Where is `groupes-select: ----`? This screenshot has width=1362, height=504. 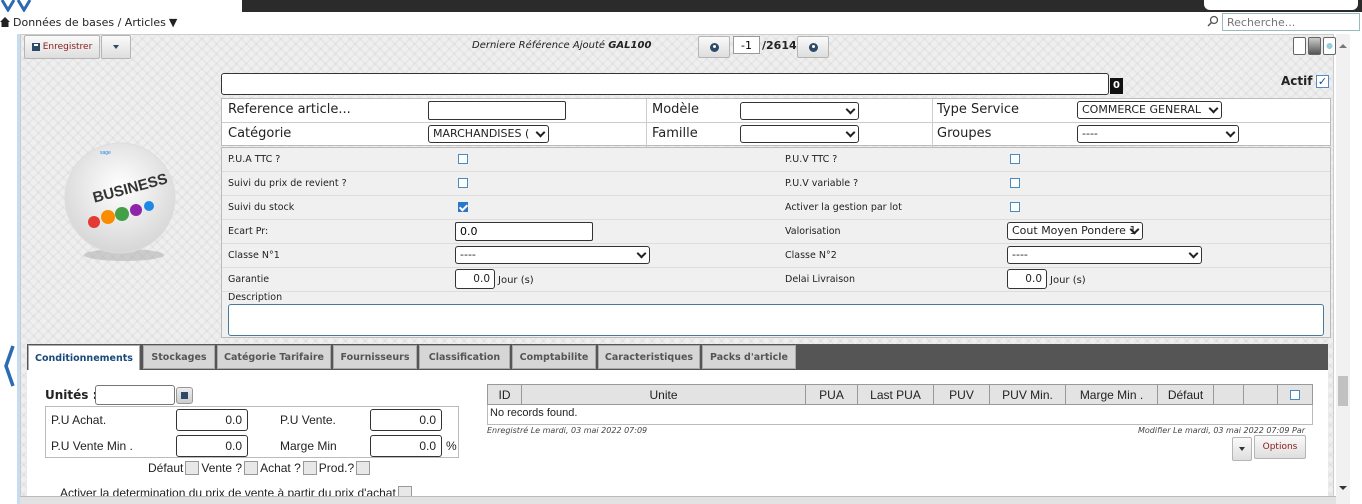 groupes-select: ---- is located at coordinates (1158, 134).